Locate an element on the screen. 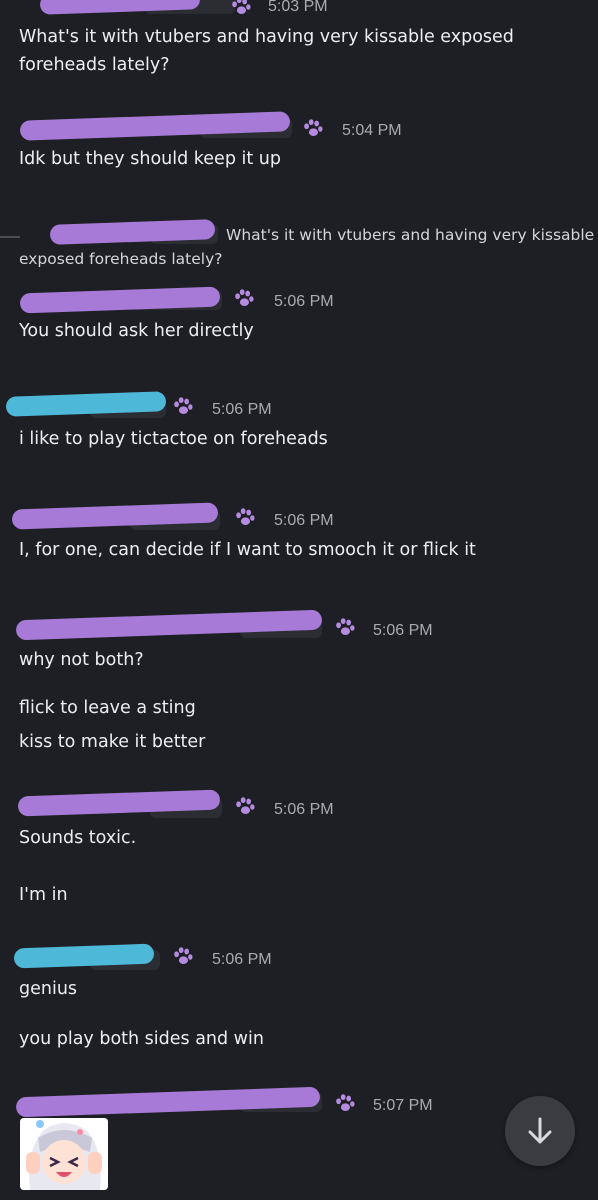 This screenshot has height=1200, width=598. message-text: why not both? is located at coordinates (81, 660).